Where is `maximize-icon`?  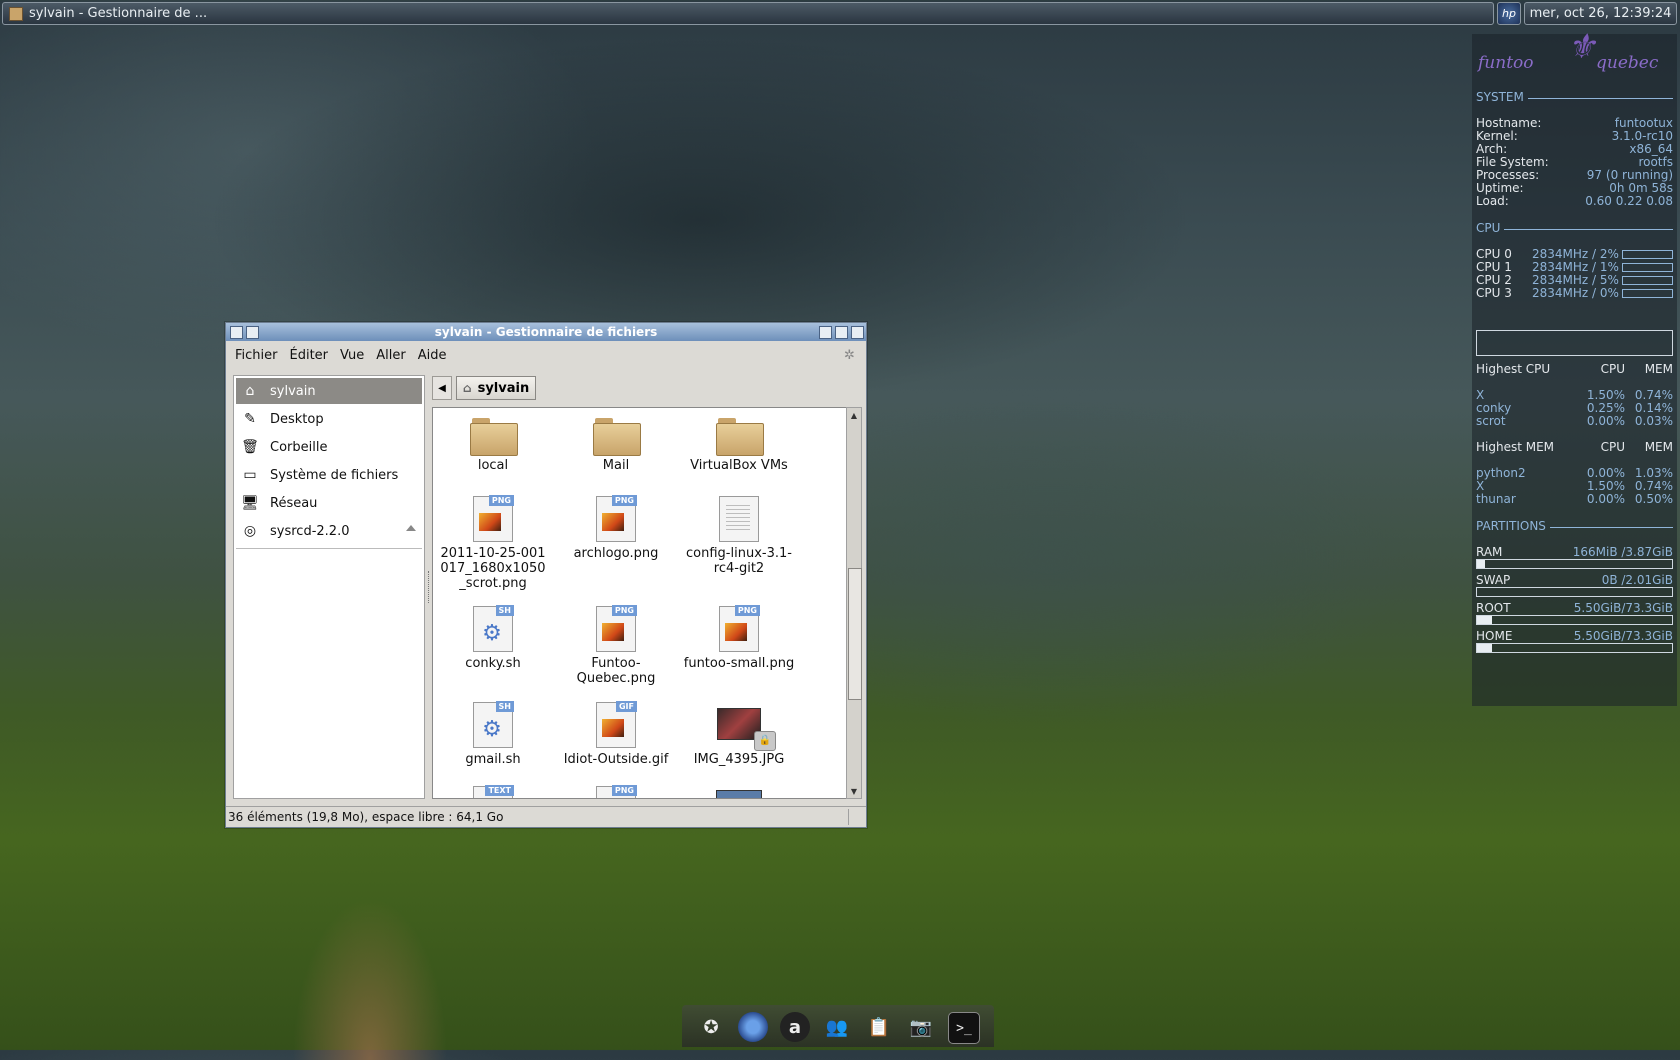 maximize-icon is located at coordinates (841, 332).